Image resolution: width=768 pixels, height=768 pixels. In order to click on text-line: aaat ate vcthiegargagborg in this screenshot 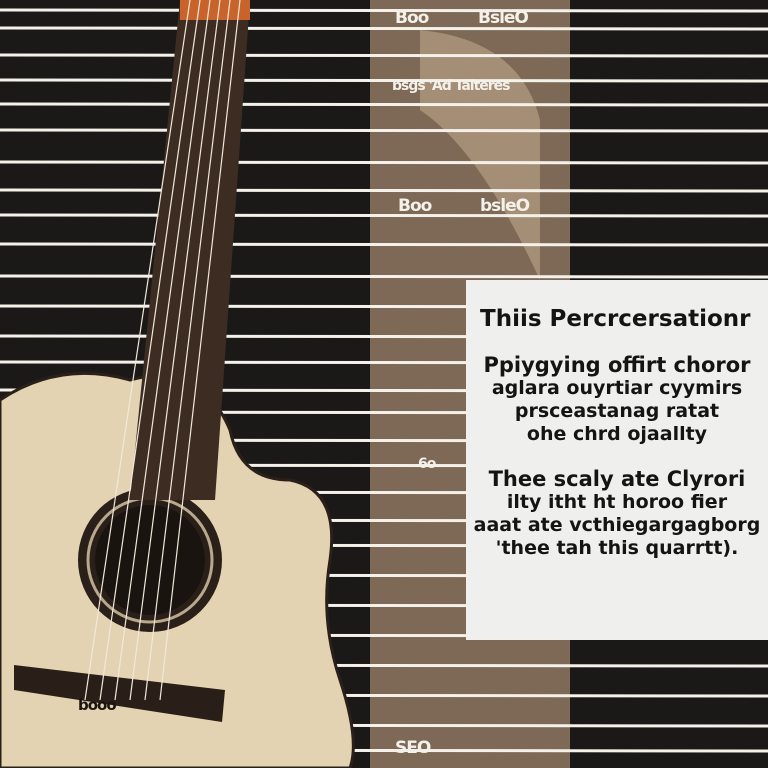, I will do `click(617, 525)`.